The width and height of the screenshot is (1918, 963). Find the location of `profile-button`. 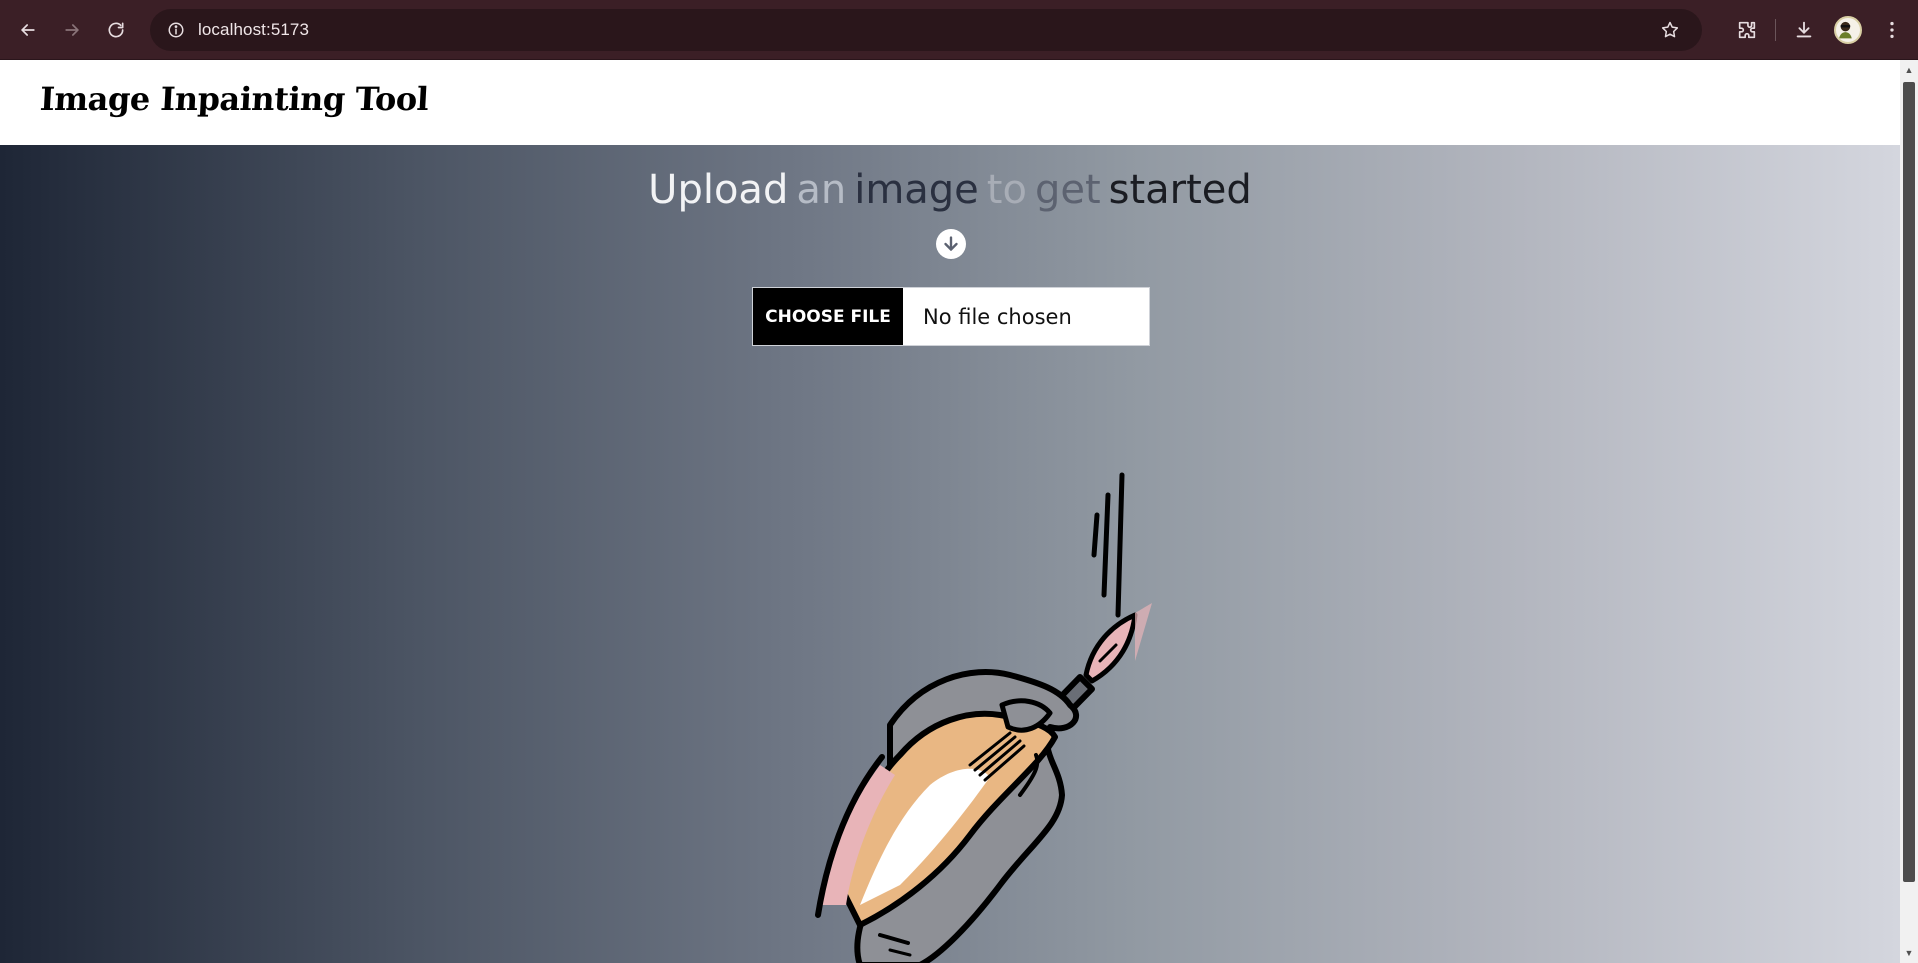

profile-button is located at coordinates (1848, 30).